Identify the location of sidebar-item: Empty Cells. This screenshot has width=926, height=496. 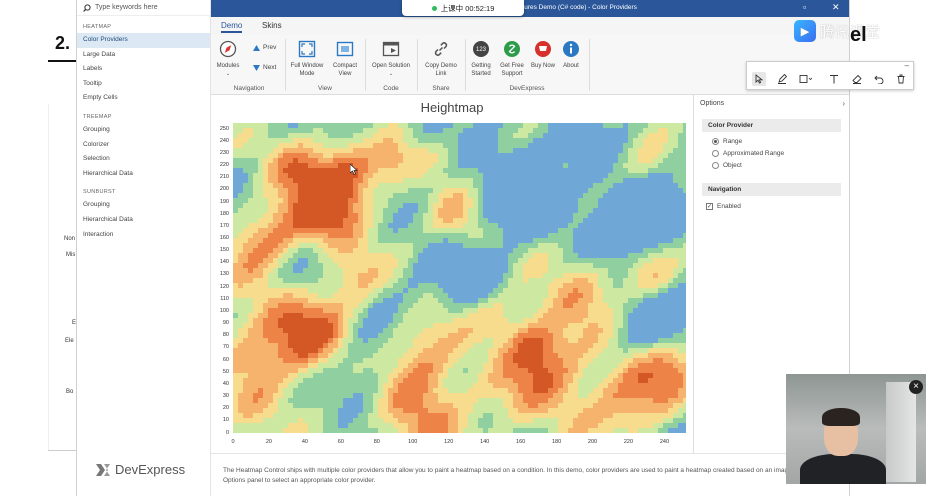
(143, 98).